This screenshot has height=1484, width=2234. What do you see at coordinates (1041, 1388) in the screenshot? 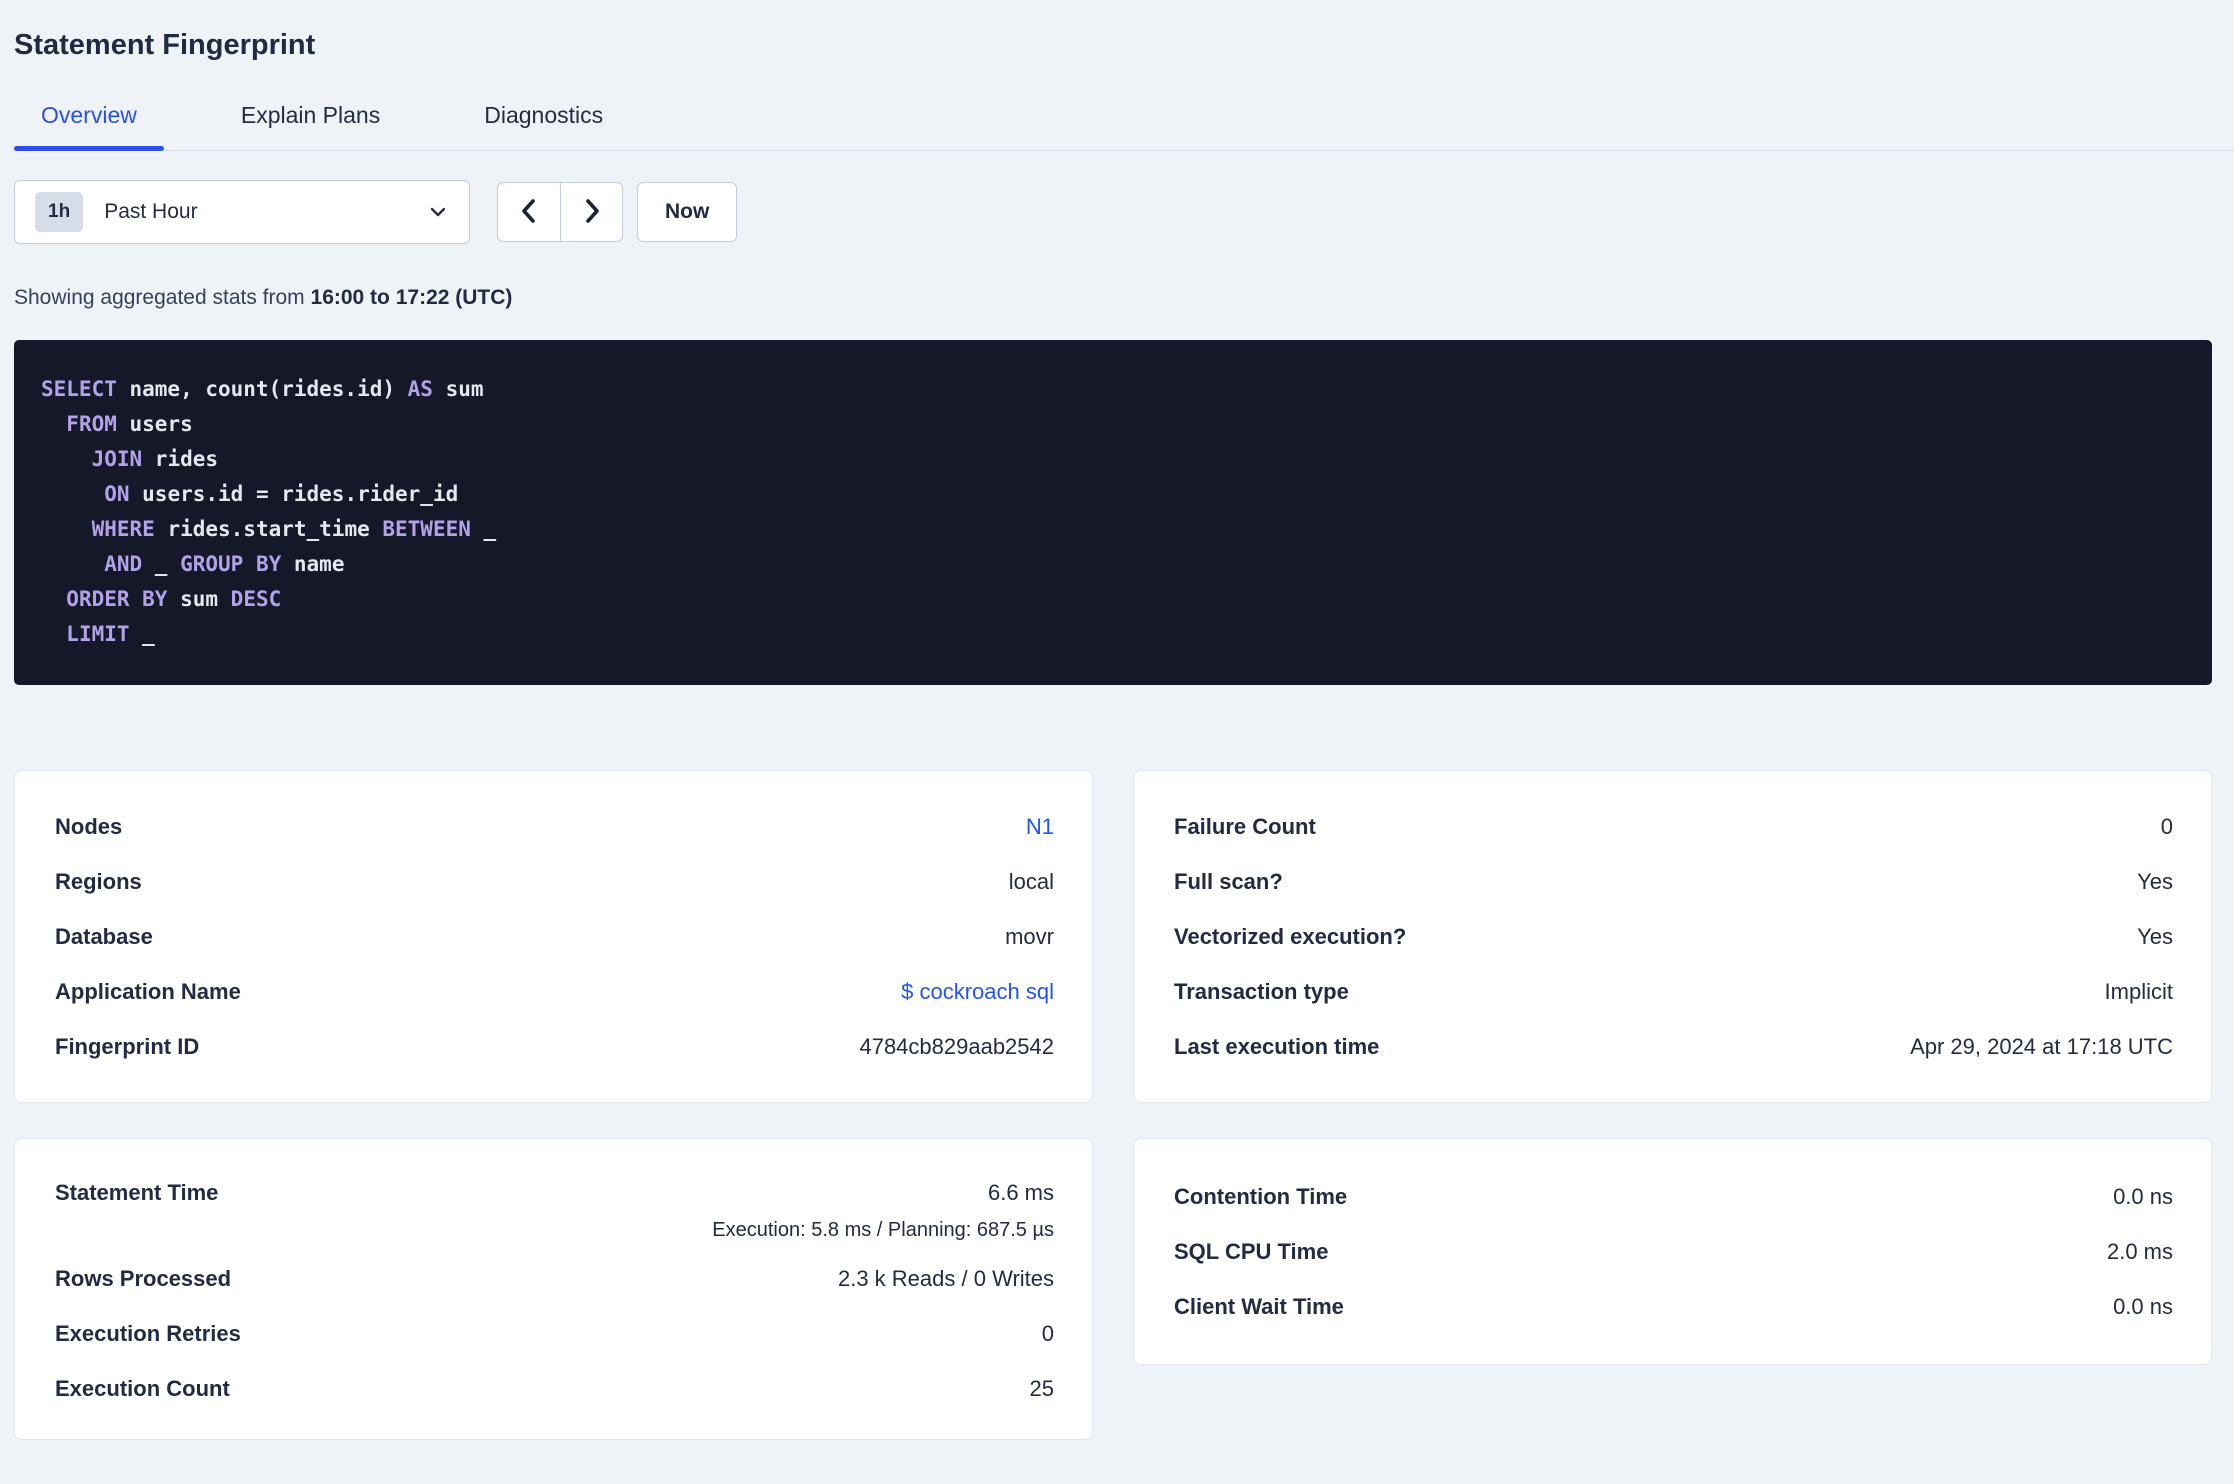
I see `stat-value: 25` at bounding box center [1041, 1388].